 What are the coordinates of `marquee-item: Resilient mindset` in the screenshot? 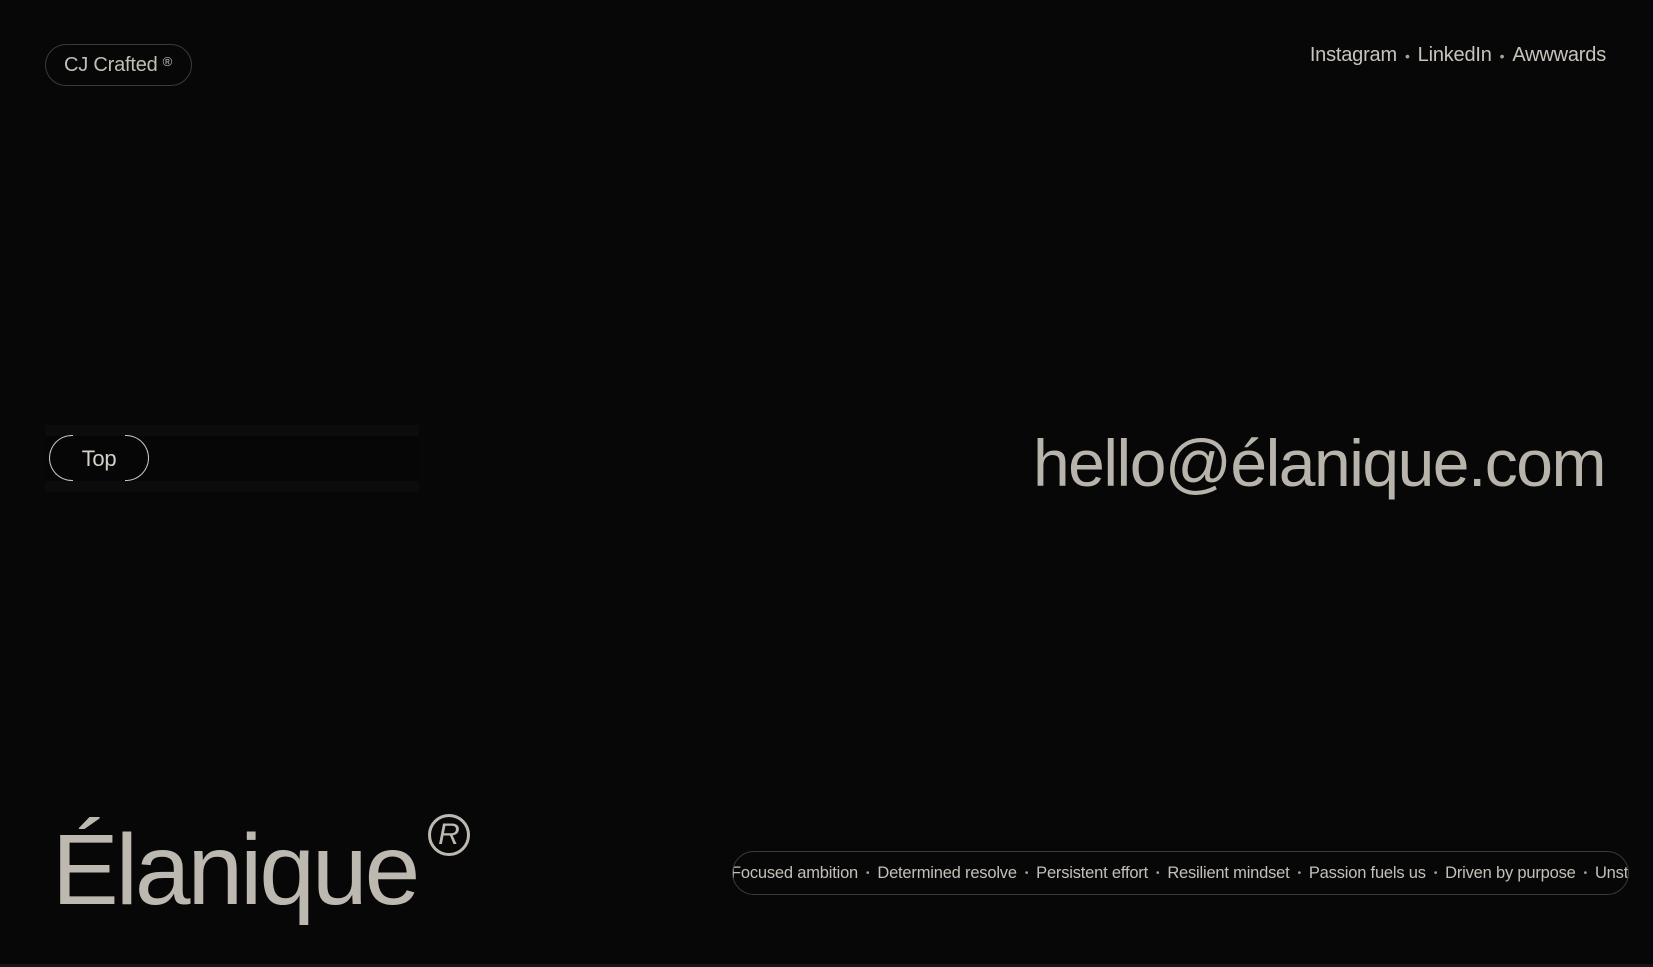 It's located at (1218, 873).